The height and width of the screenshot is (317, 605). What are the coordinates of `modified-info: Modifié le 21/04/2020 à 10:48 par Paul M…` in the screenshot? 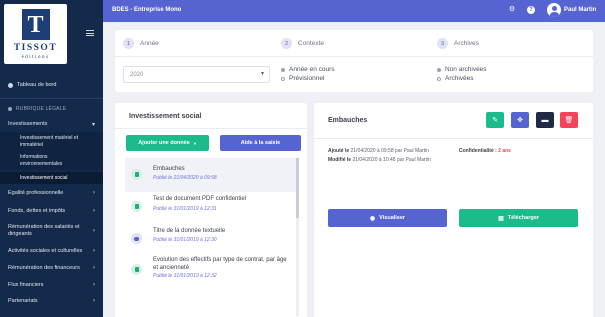 It's located at (379, 160).